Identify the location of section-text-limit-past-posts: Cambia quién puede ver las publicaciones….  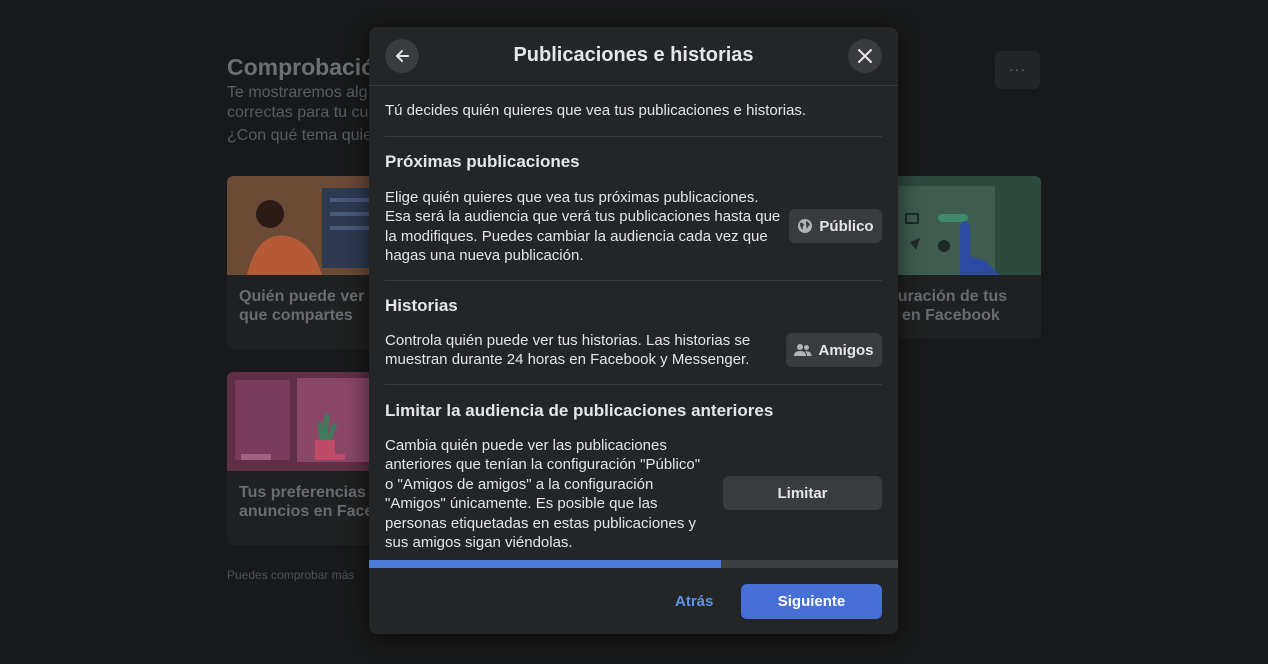
(550, 494).